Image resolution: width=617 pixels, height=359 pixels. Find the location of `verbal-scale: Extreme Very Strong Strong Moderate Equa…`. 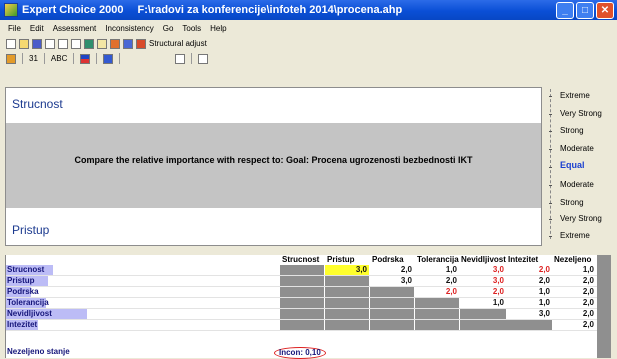

verbal-scale: Extreme Very Strong Strong Moderate Equa… is located at coordinates (581, 165).